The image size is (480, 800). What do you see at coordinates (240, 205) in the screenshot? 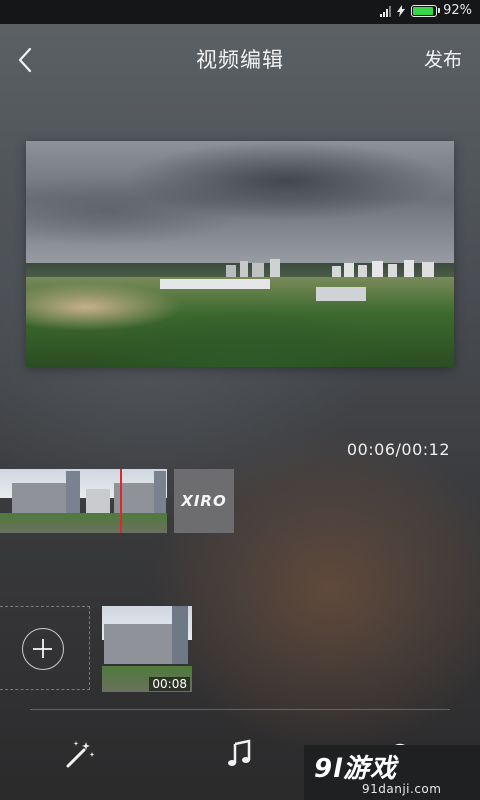
I see `preview-sky` at bounding box center [240, 205].